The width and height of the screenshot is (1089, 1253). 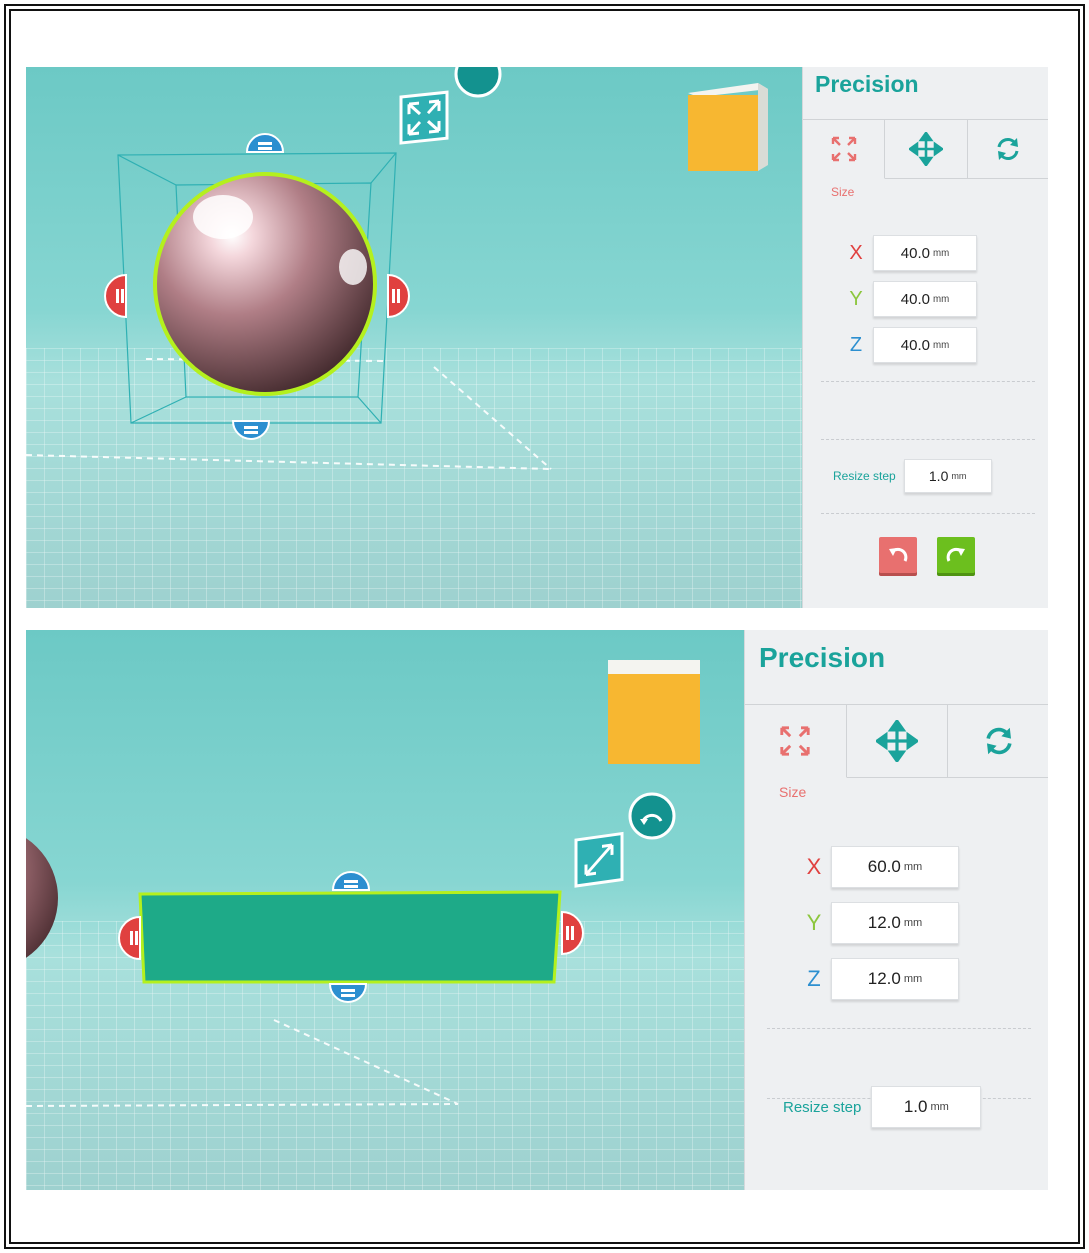 I want to click on dimension-row-x: X 60.0 mm, so click(x=881, y=867).